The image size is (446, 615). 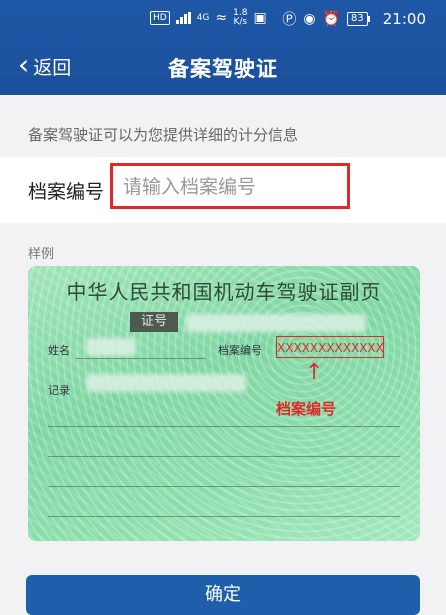 What do you see at coordinates (59, 390) in the screenshot?
I see `record-label: 记录` at bounding box center [59, 390].